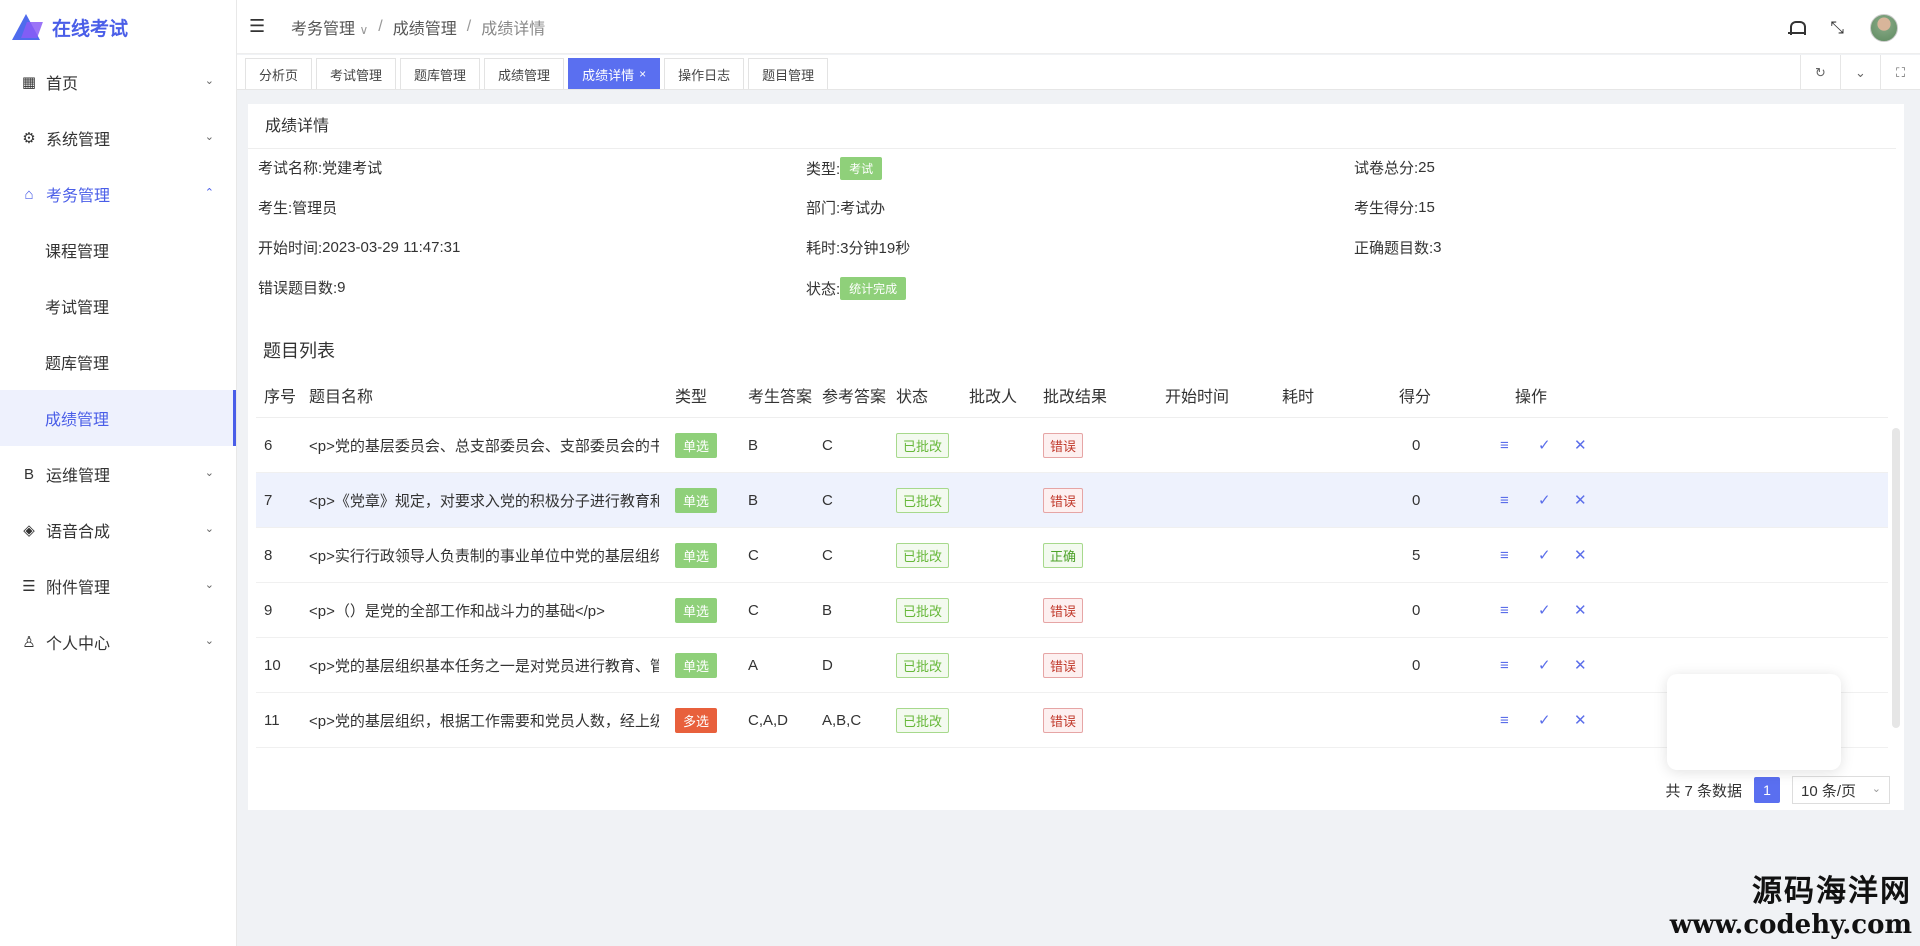  I want to click on bell-icon, so click(1797, 28).